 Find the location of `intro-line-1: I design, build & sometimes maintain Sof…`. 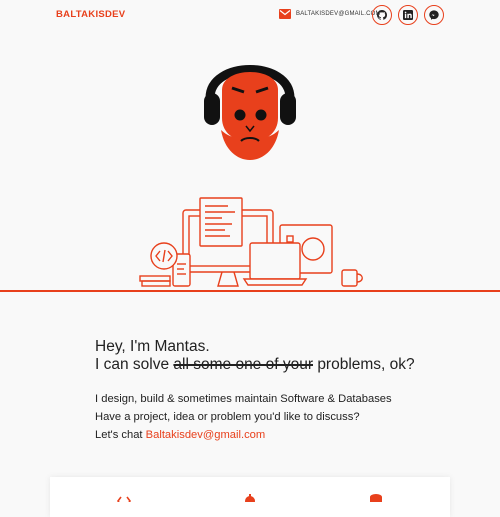

intro-line-1: I design, build & sometimes maintain Sof… is located at coordinates (243, 399).